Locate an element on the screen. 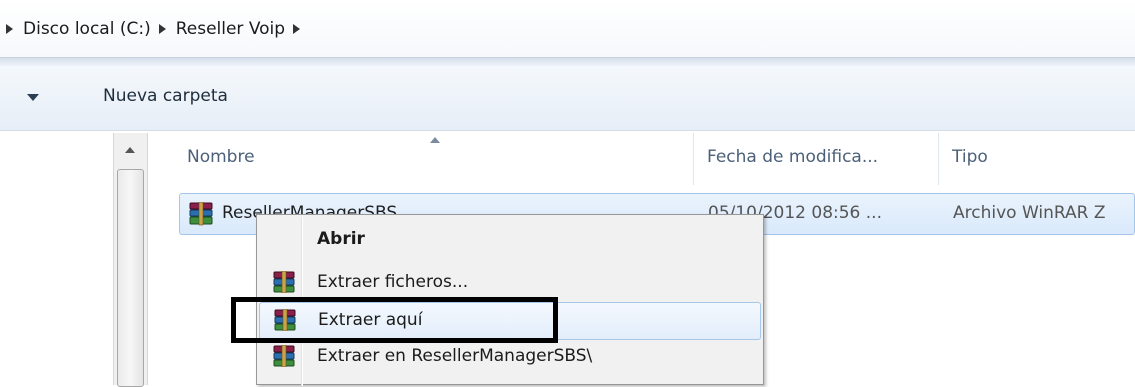 Image resolution: width=1135 pixels, height=387 pixels. column-header-name: Nombre is located at coordinates (221, 157).